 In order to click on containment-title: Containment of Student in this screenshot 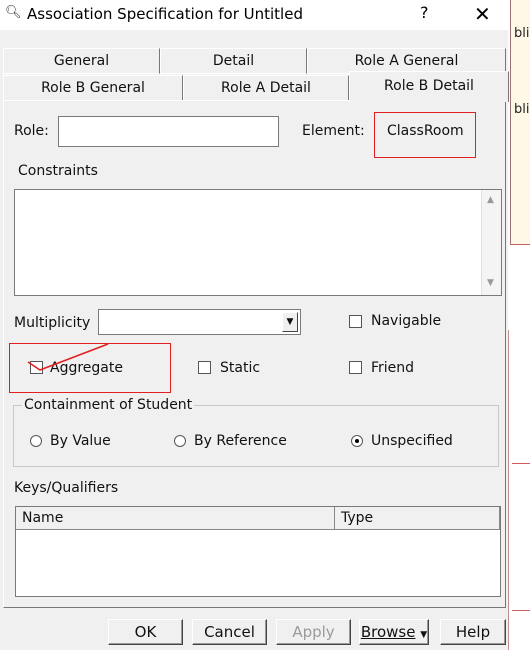, I will do `click(108, 405)`.